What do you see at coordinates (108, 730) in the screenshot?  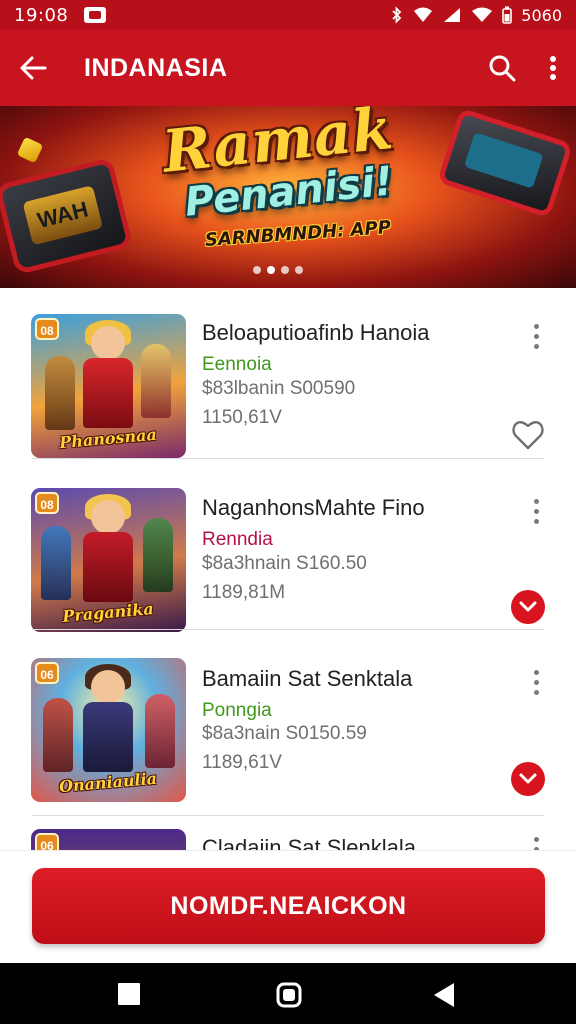 I see `app-thumbnail: 06 Onaniaulia` at bounding box center [108, 730].